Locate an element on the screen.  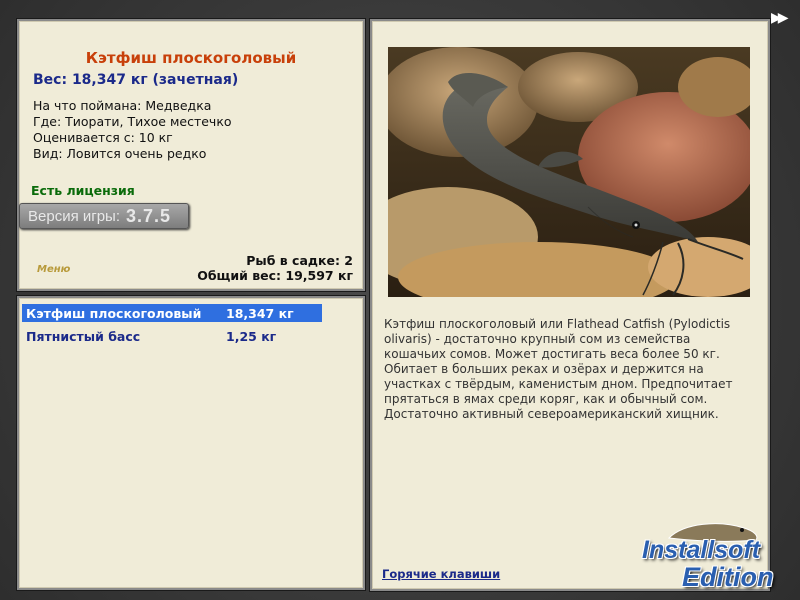
rarity: Вид: Ловится очень редко is located at coordinates (120, 153).